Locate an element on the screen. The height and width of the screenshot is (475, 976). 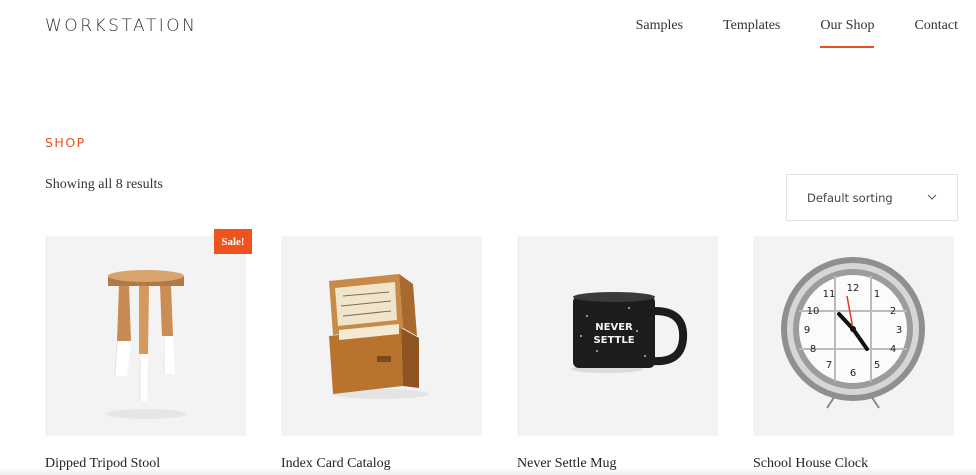
svg-text: 12 is located at coordinates (853, 288).